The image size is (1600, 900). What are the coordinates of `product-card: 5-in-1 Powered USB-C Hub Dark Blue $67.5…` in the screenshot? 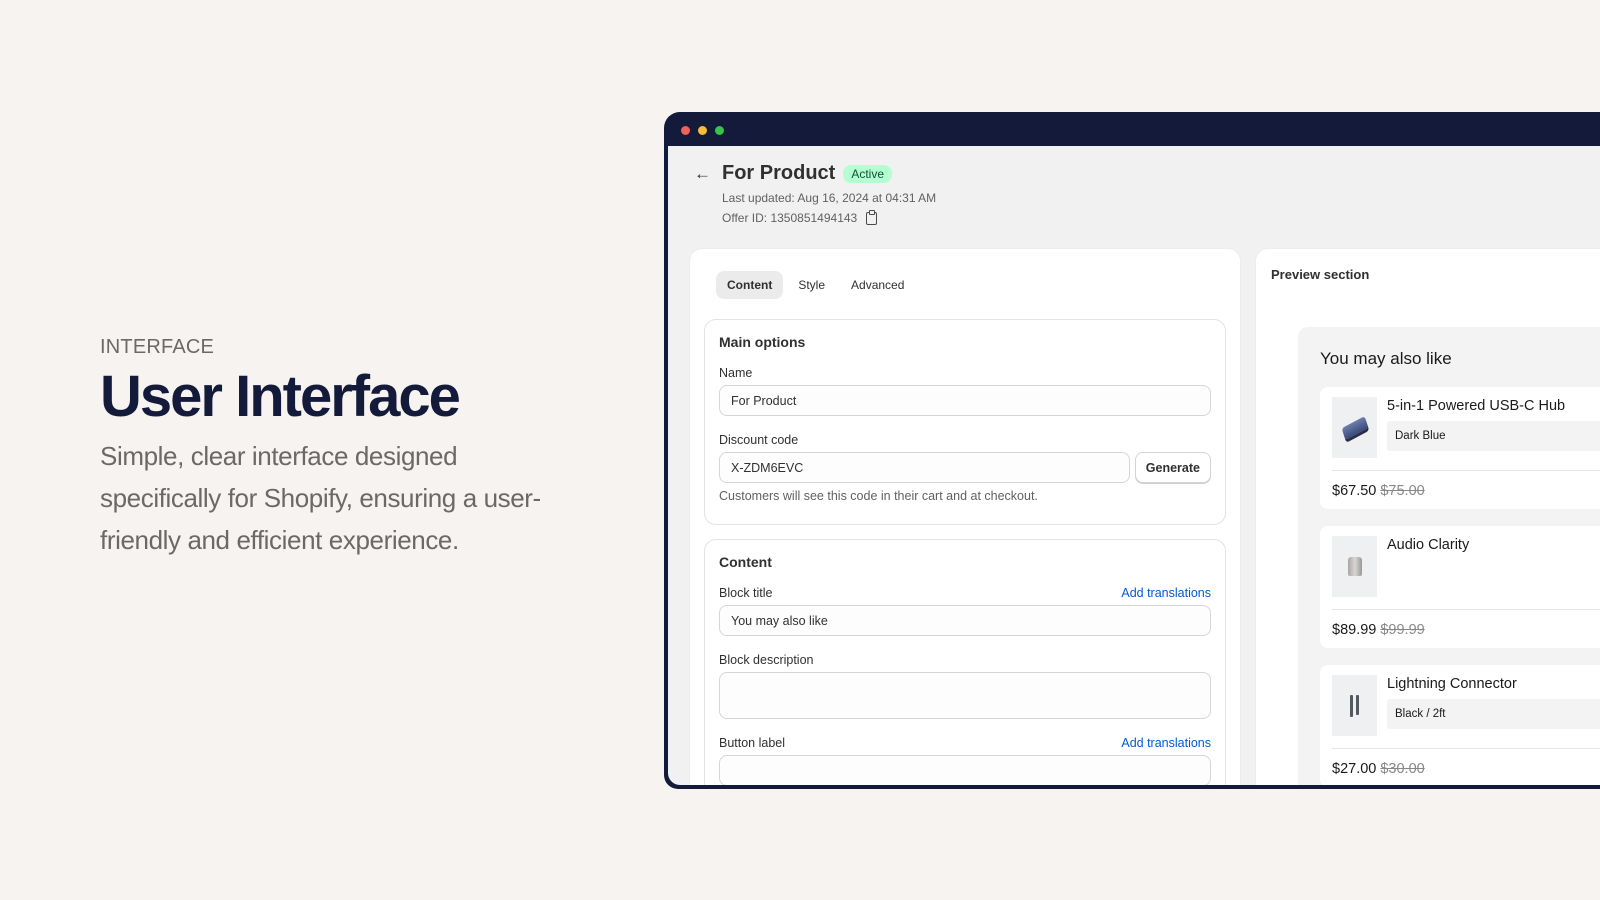 It's located at (1460, 448).